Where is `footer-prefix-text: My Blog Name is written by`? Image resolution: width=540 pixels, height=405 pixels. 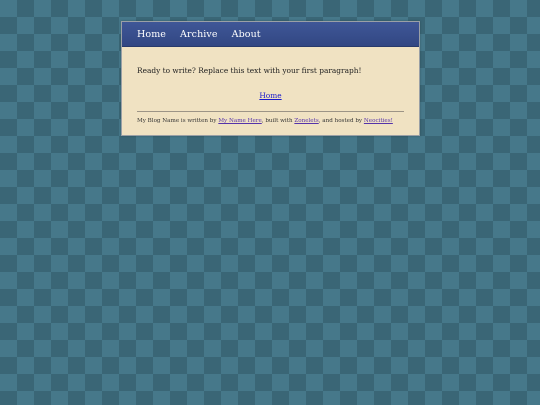
footer-prefix-text: My Blog Name is written by is located at coordinates (178, 121).